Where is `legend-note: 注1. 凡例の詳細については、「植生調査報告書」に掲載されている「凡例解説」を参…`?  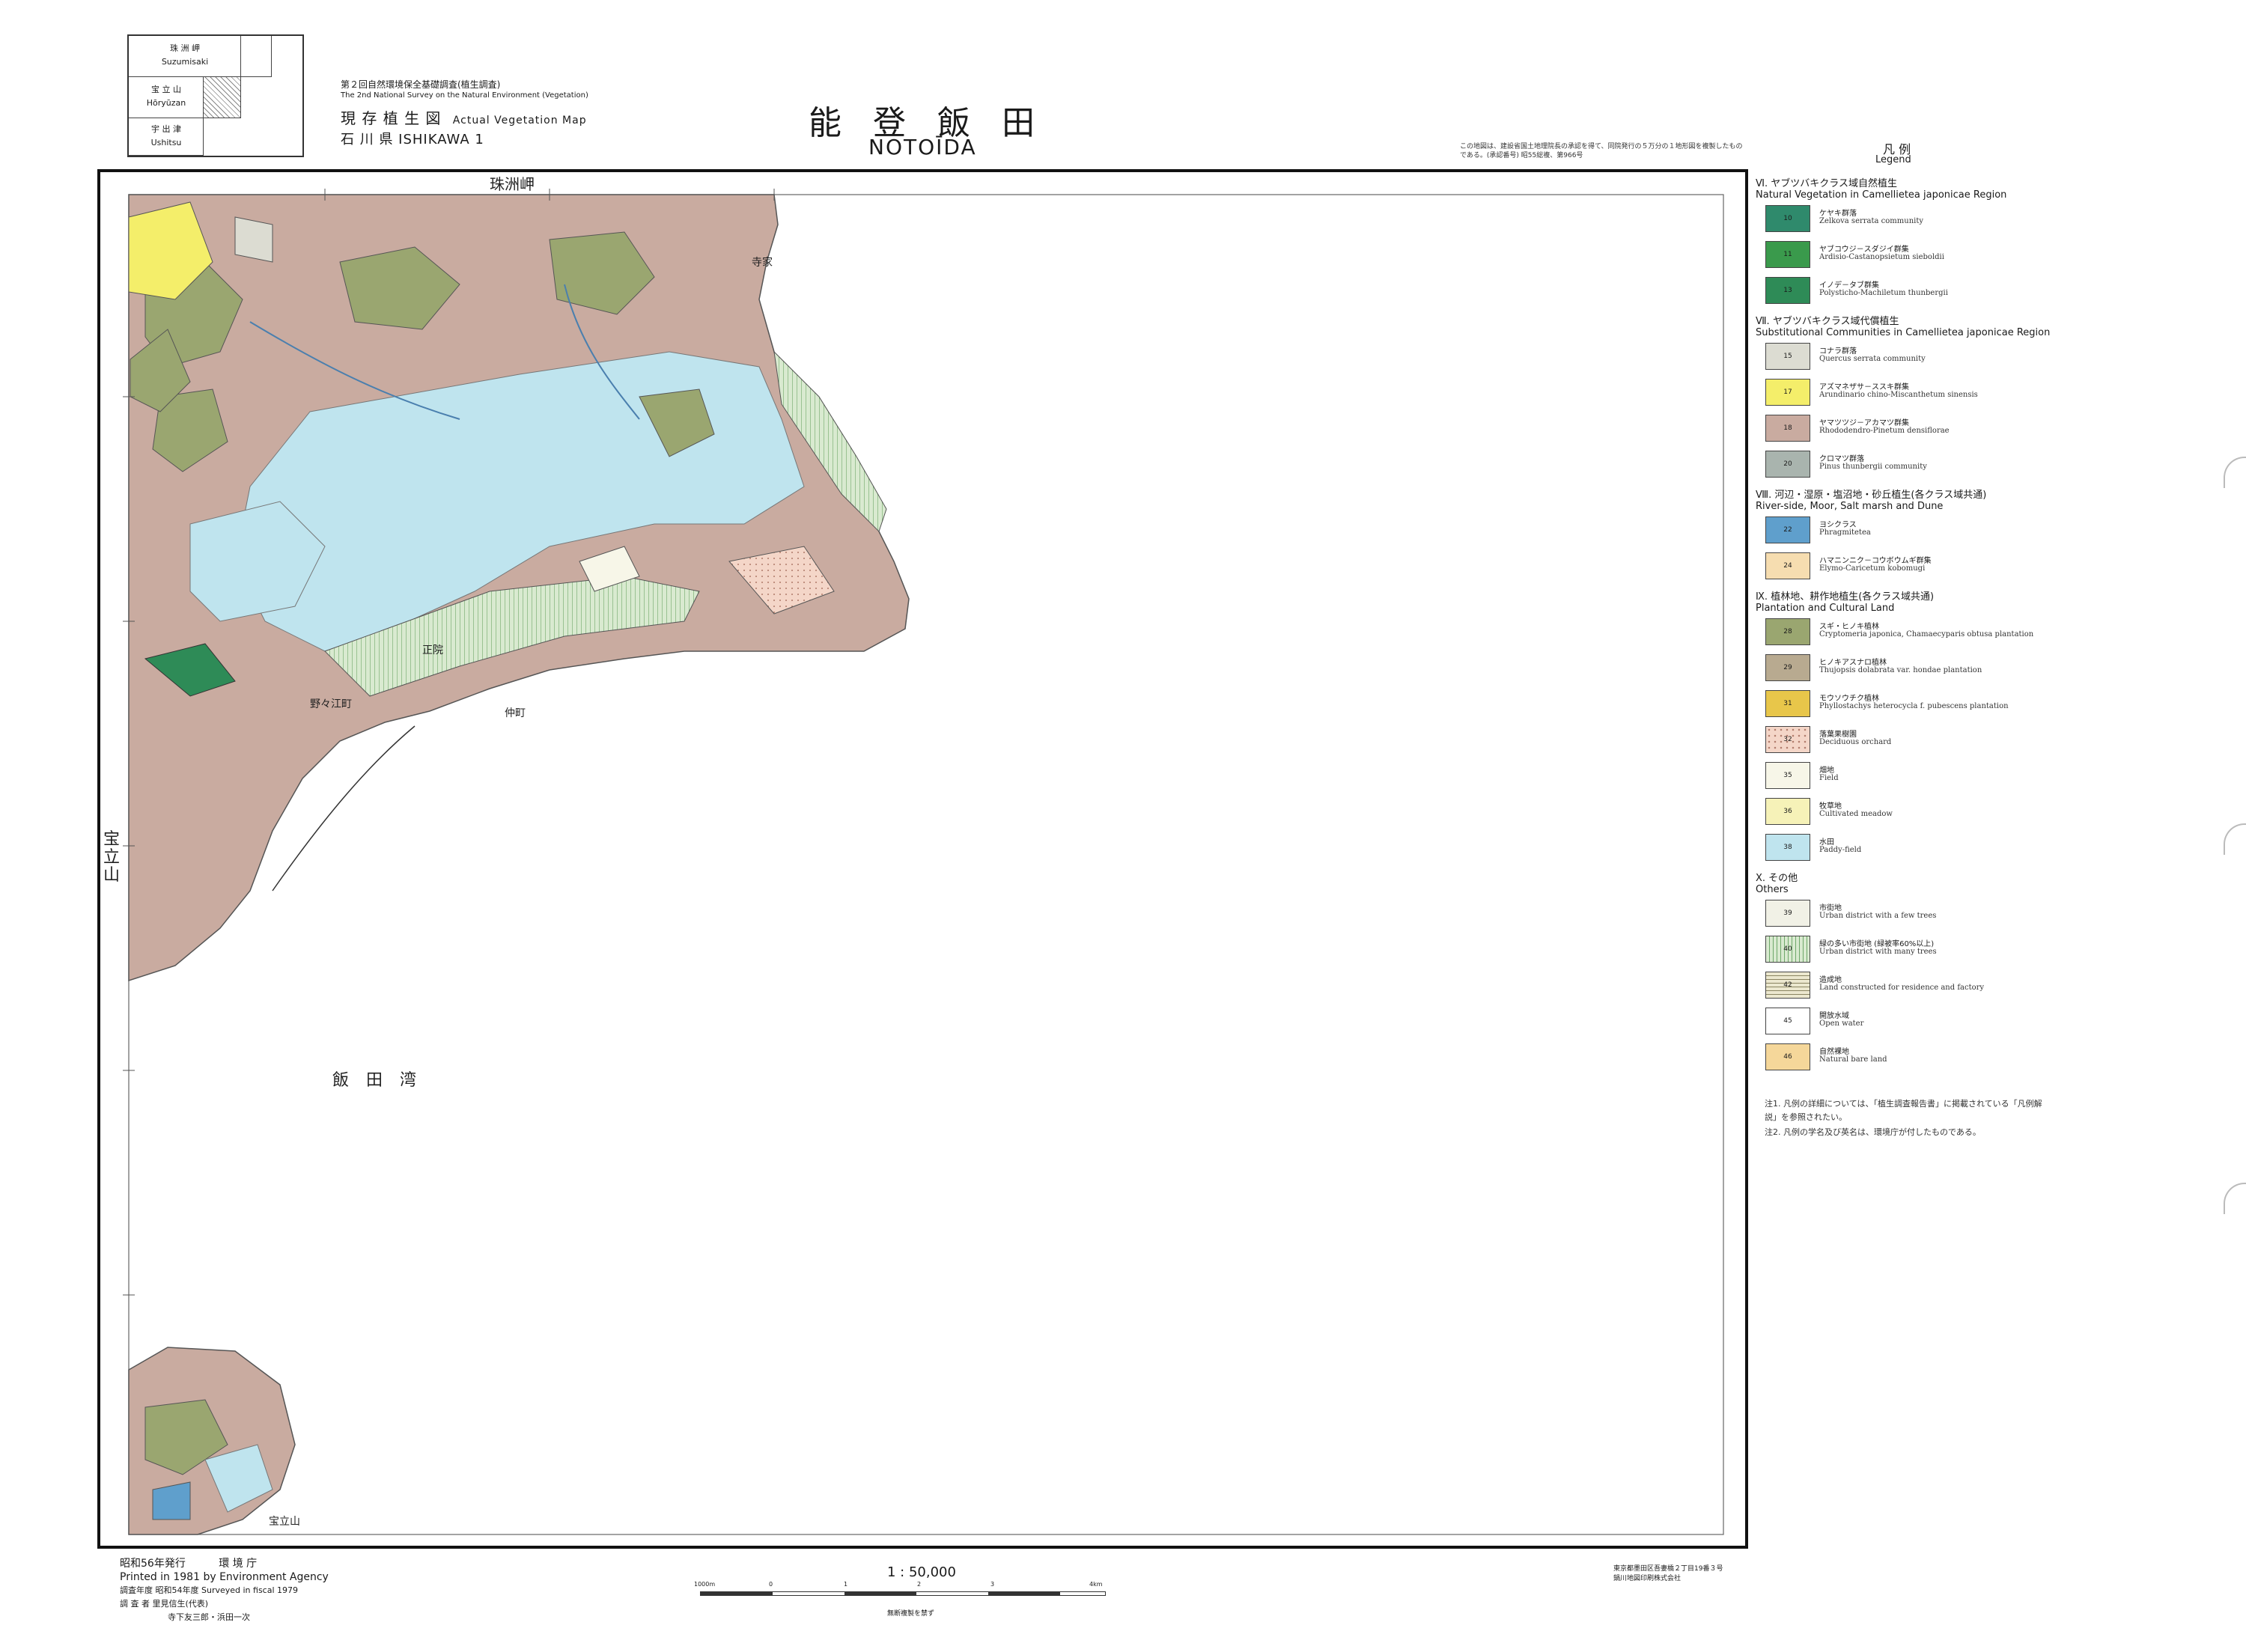 legend-note: 注1. 凡例の詳細については、「植生調査報告書」に掲載されている「凡例解説」を参… is located at coordinates (1903, 1110).